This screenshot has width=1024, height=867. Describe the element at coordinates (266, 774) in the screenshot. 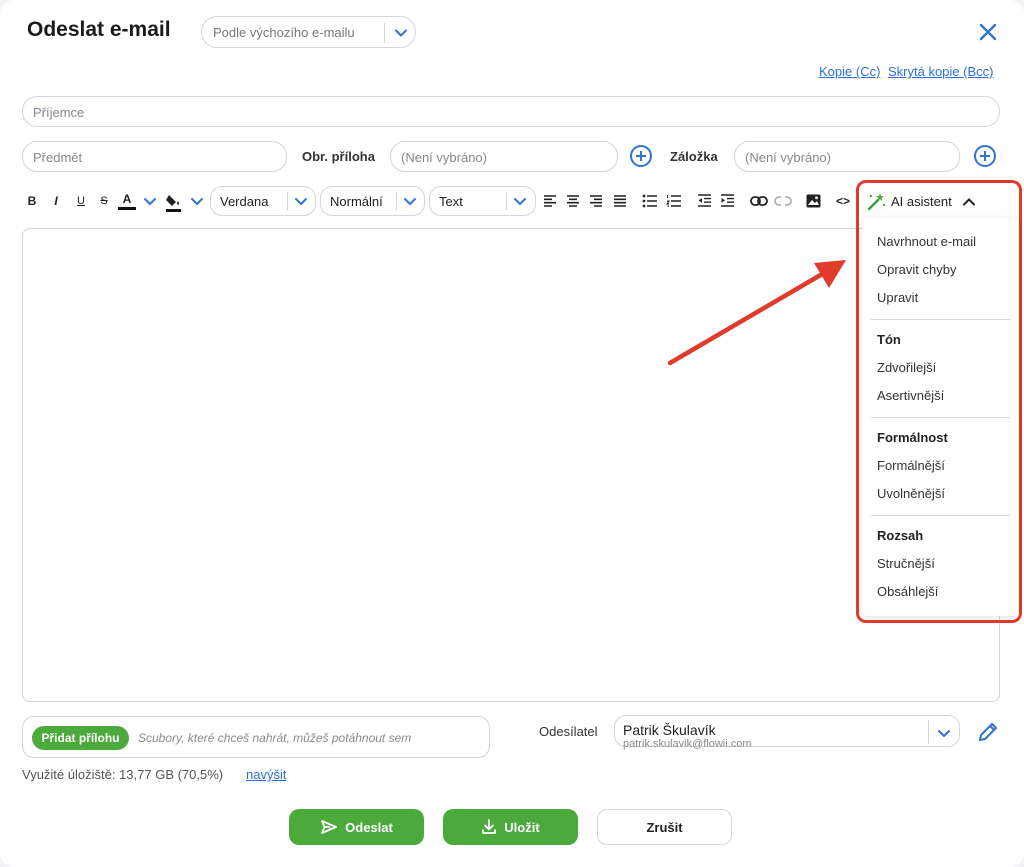

I see `upgrade-storage-link: navýšit` at that location.